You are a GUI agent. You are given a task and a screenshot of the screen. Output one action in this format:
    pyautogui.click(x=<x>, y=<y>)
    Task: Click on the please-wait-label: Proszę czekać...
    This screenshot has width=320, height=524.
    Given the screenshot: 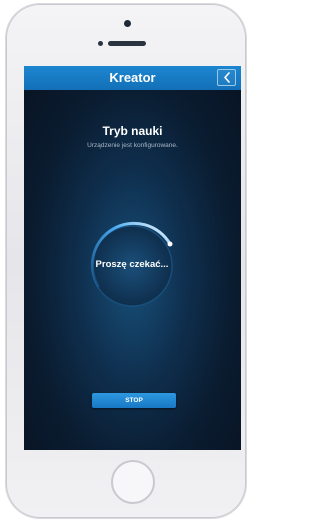 What is the action you would take?
    pyautogui.click(x=132, y=264)
    